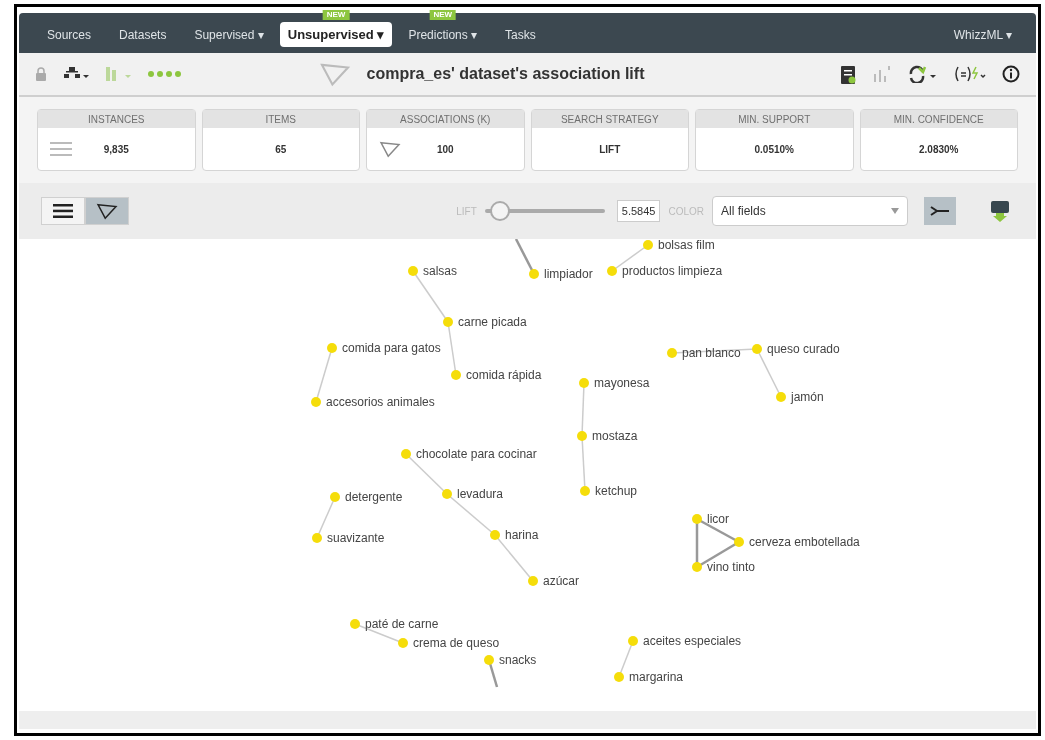  Describe the element at coordinates (41, 74) in the screenshot. I see `lock-icon` at that location.